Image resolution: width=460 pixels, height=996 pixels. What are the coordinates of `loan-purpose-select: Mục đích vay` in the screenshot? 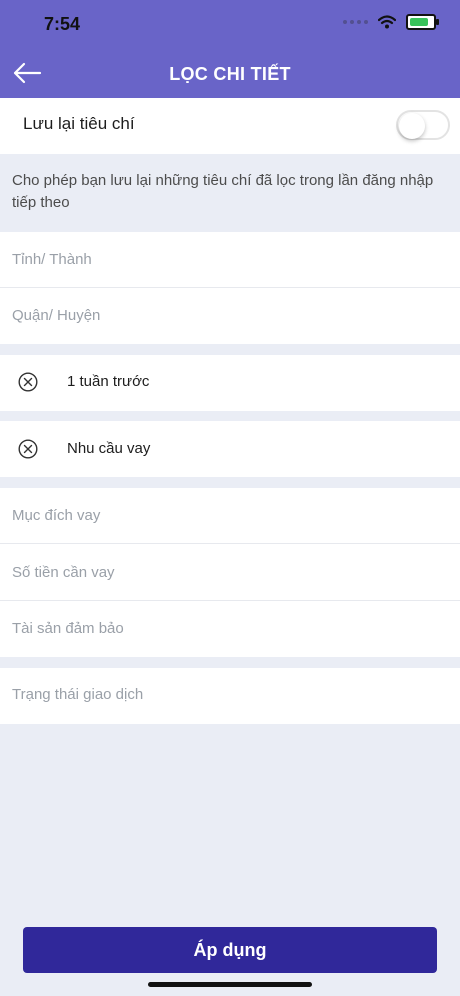 It's located at (56, 515).